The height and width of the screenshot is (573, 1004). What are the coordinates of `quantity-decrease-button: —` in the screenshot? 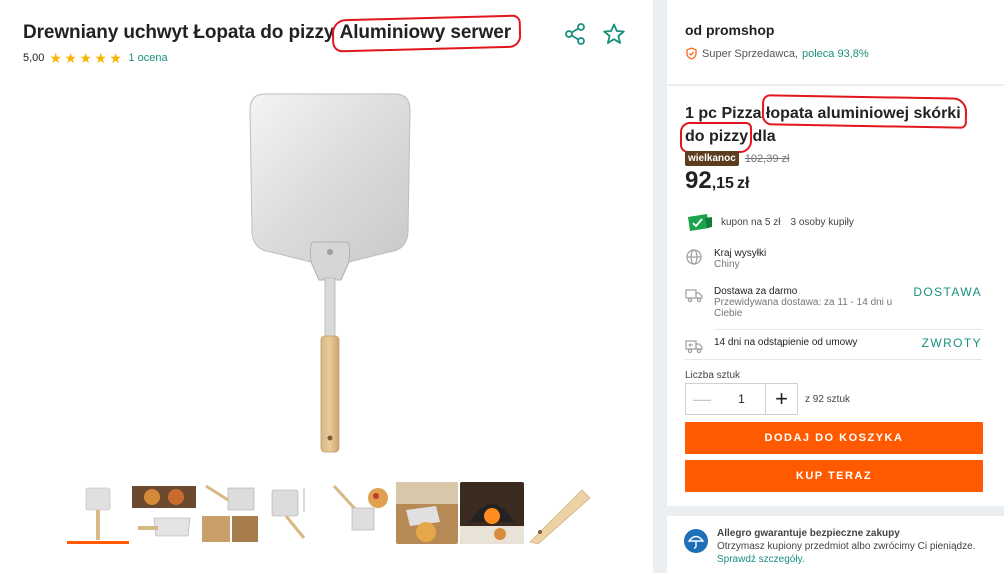 It's located at (702, 399).